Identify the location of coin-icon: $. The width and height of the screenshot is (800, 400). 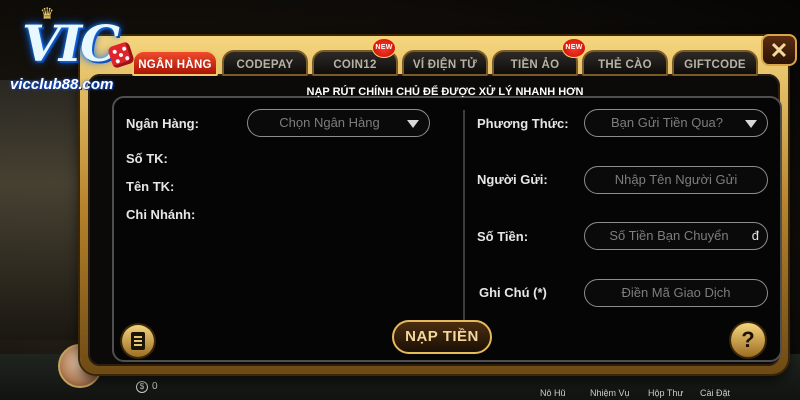
(142, 387).